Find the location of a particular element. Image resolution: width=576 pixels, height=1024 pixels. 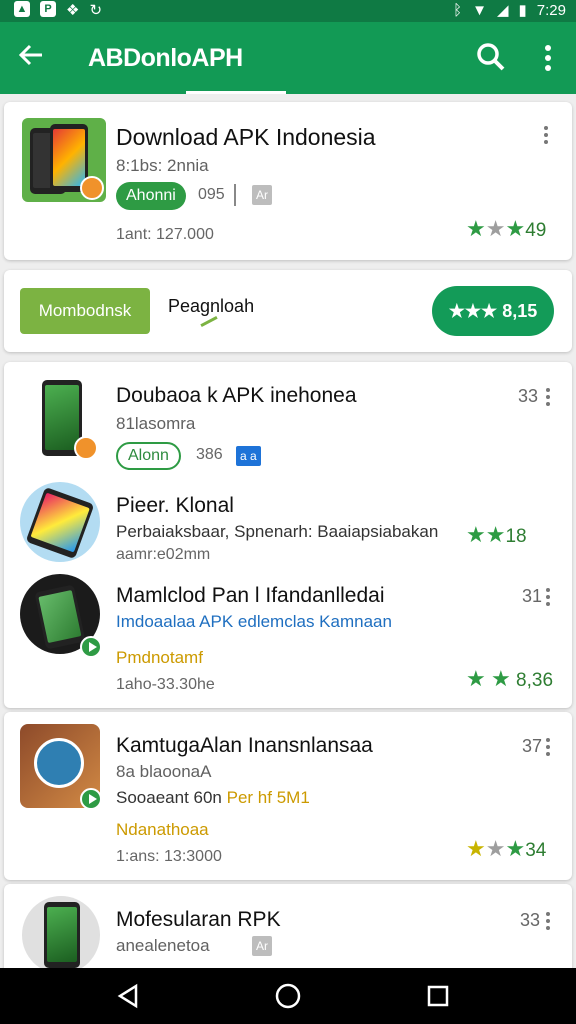

divider is located at coordinates (235, 195).